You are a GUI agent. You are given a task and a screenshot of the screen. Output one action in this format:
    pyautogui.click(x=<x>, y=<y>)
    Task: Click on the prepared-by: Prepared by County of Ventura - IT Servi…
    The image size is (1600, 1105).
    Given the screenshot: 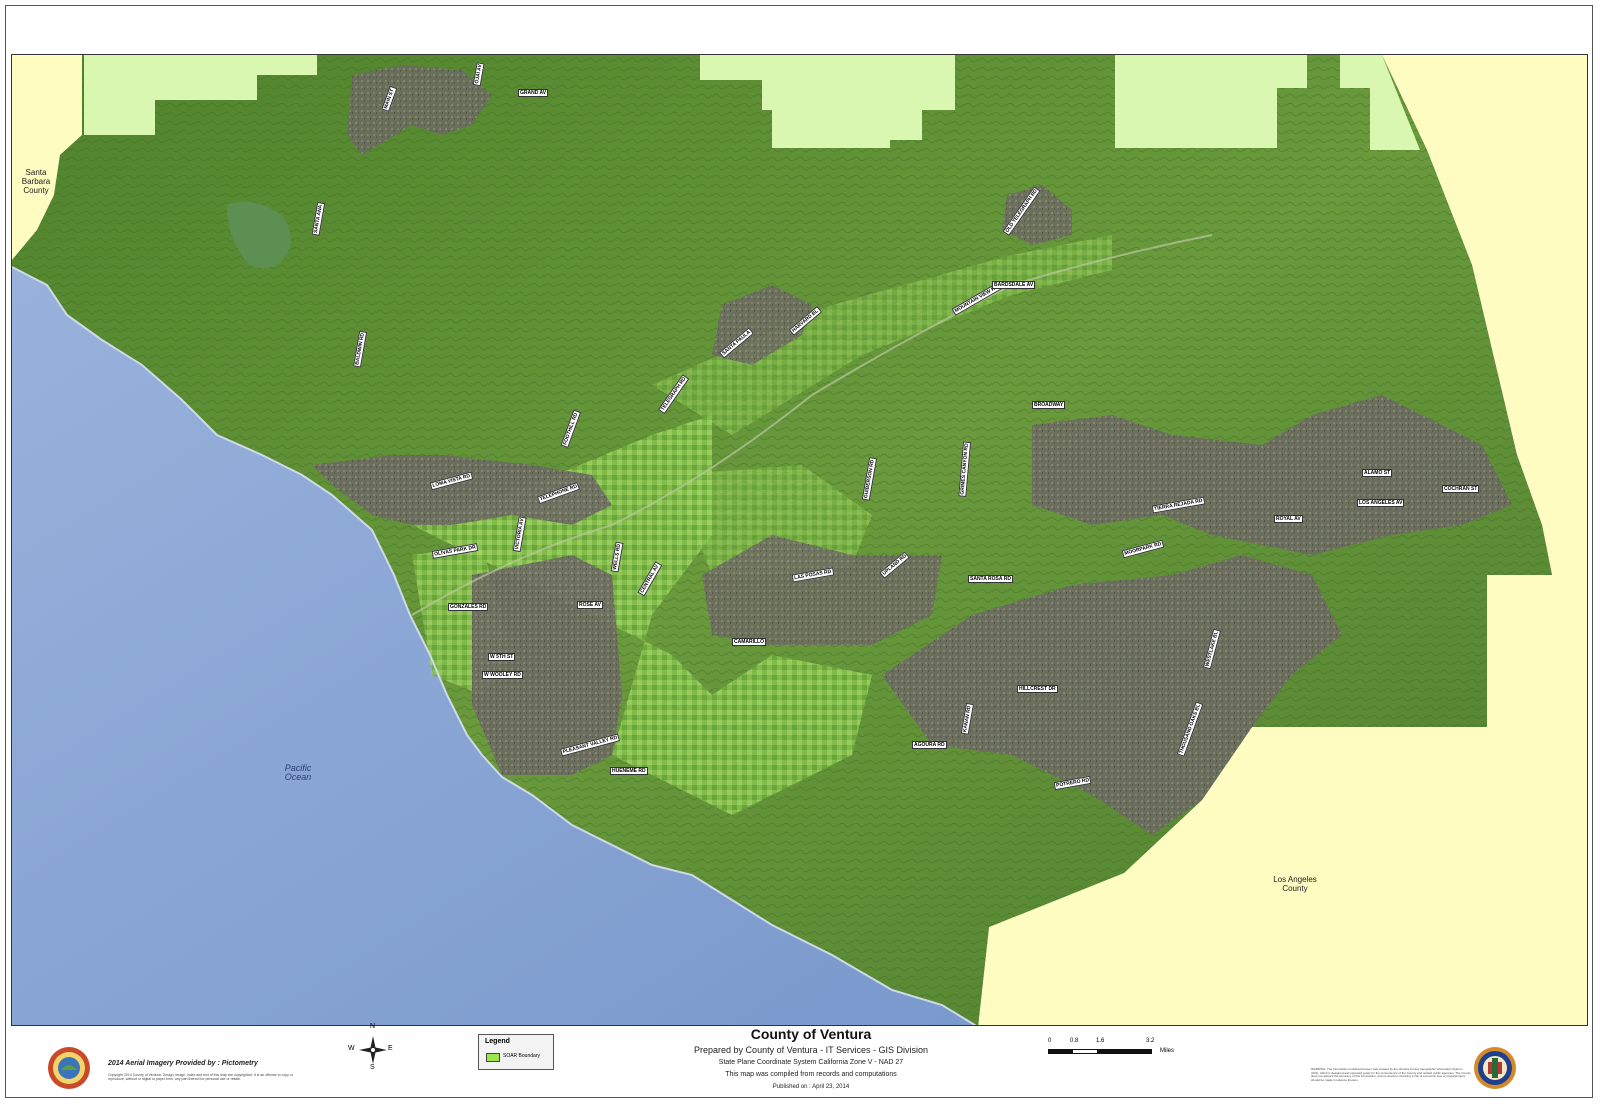 What is the action you would take?
    pyautogui.click(x=811, y=1050)
    